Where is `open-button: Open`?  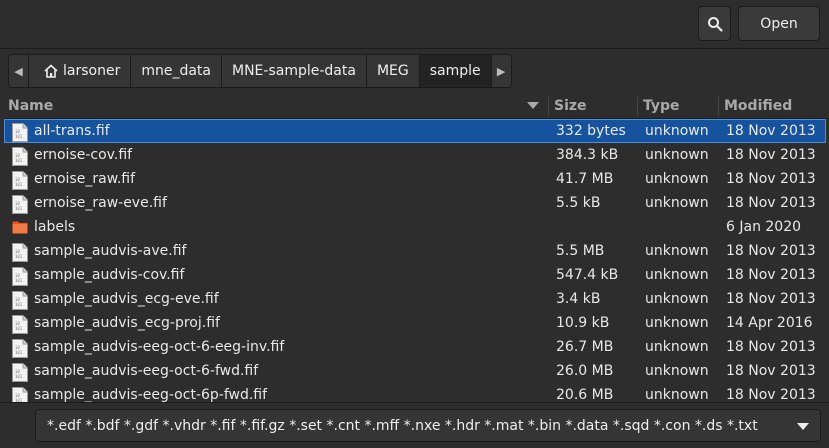
open-button: Open is located at coordinates (779, 23).